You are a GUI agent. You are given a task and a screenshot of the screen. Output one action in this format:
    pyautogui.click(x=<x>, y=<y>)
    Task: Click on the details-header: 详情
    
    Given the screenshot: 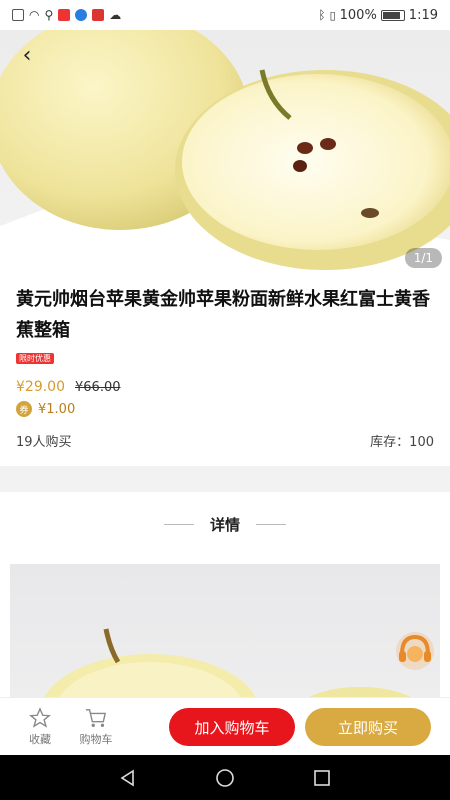 What is the action you would take?
    pyautogui.click(x=225, y=524)
    